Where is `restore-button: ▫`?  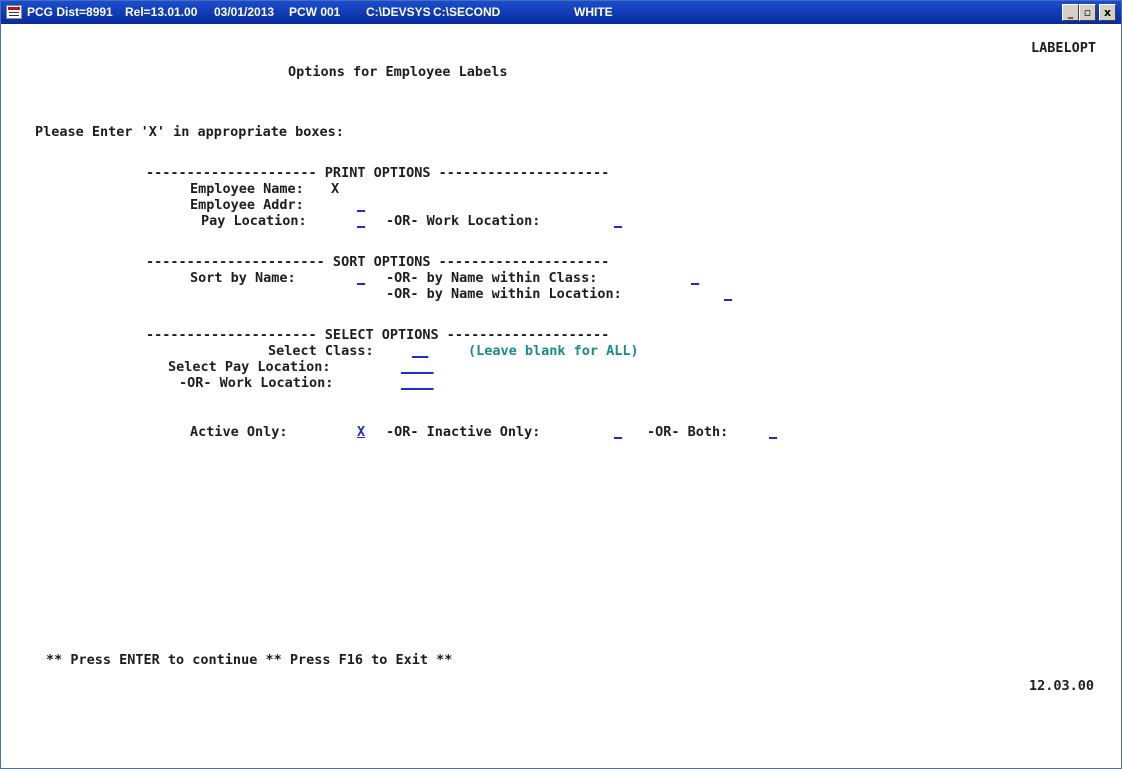 restore-button: ▫ is located at coordinates (1087, 12).